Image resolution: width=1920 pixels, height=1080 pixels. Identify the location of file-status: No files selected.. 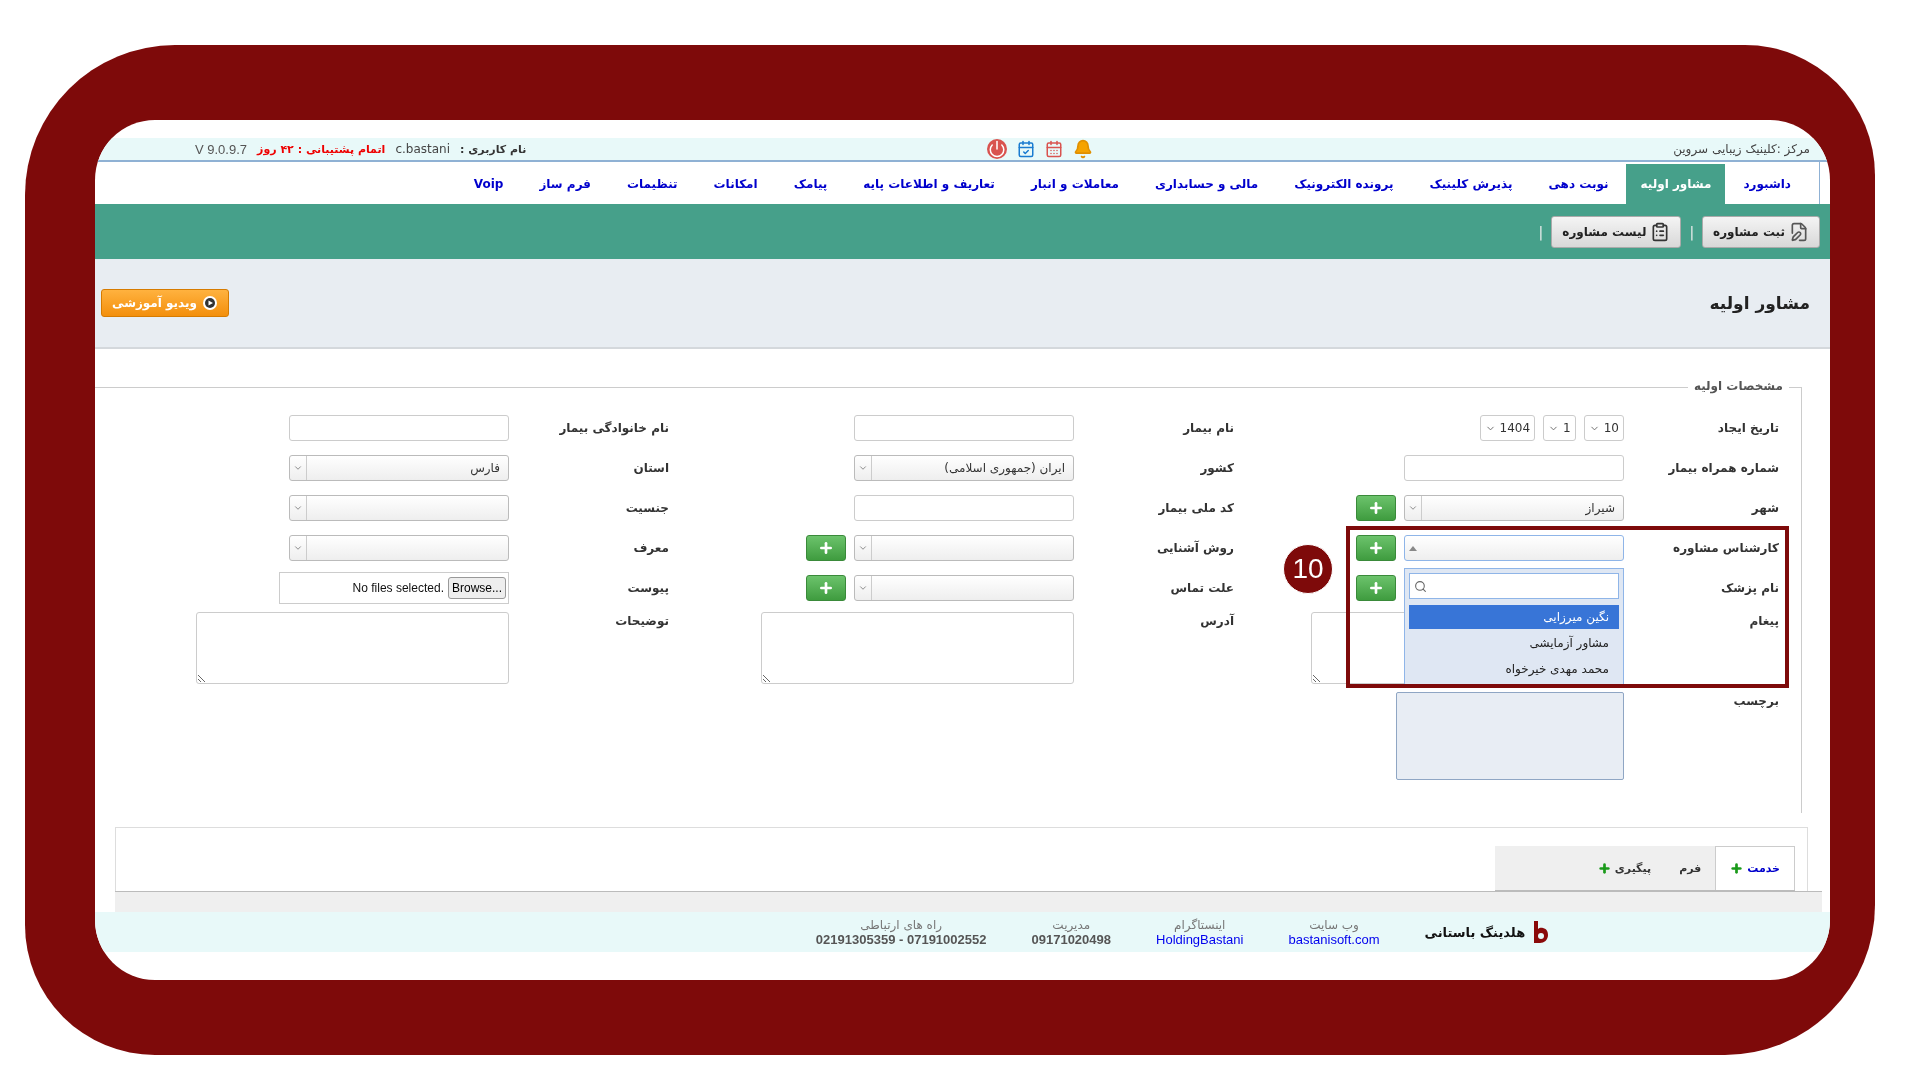
(398, 588).